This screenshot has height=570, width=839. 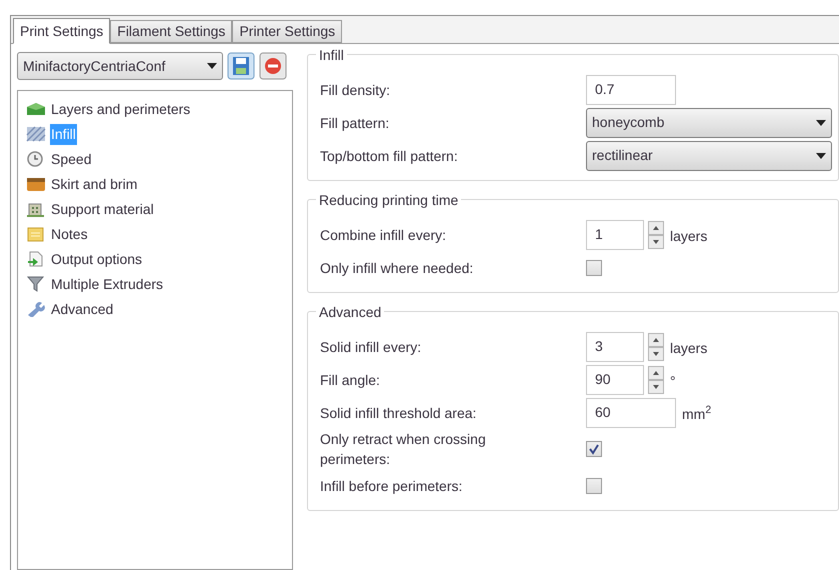 I want to click on sidebar-item: Multiple Extruders, so click(x=107, y=284).